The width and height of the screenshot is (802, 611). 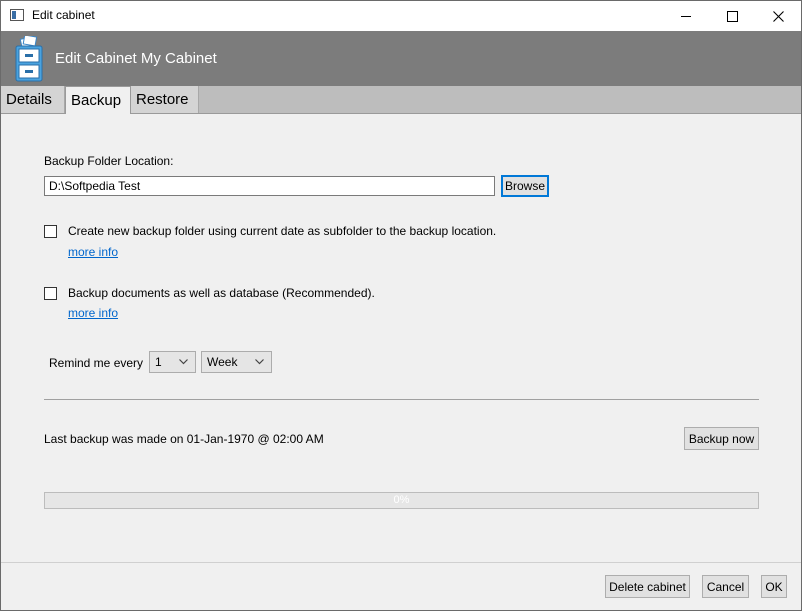 What do you see at coordinates (401, 16) in the screenshot?
I see `title-bar: Edit cabinet` at bounding box center [401, 16].